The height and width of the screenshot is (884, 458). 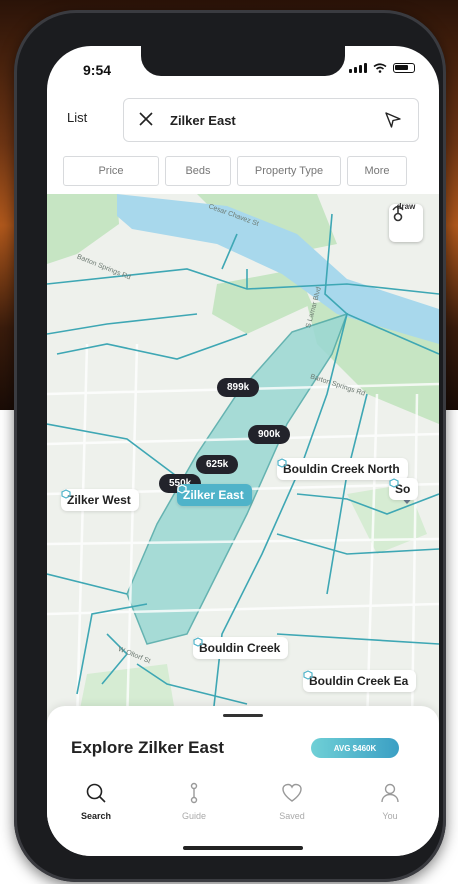 I want to click on tab-label: Guide, so click(x=194, y=816).